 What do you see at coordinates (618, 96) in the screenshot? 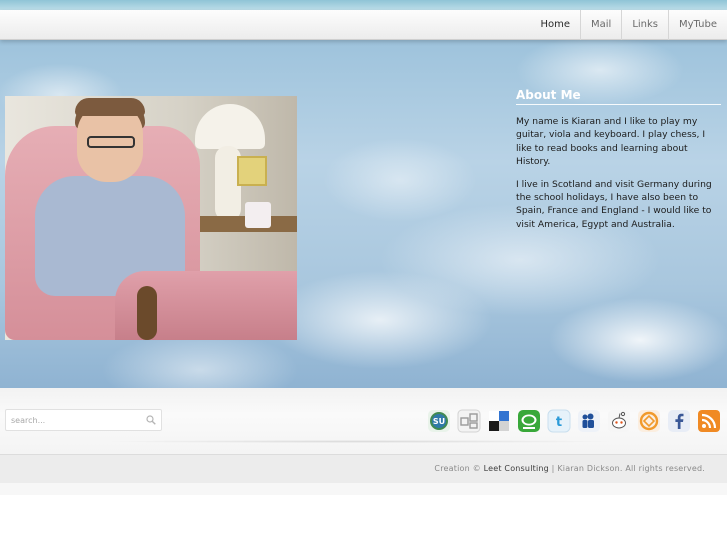
I see `about-title: About Me` at bounding box center [618, 96].